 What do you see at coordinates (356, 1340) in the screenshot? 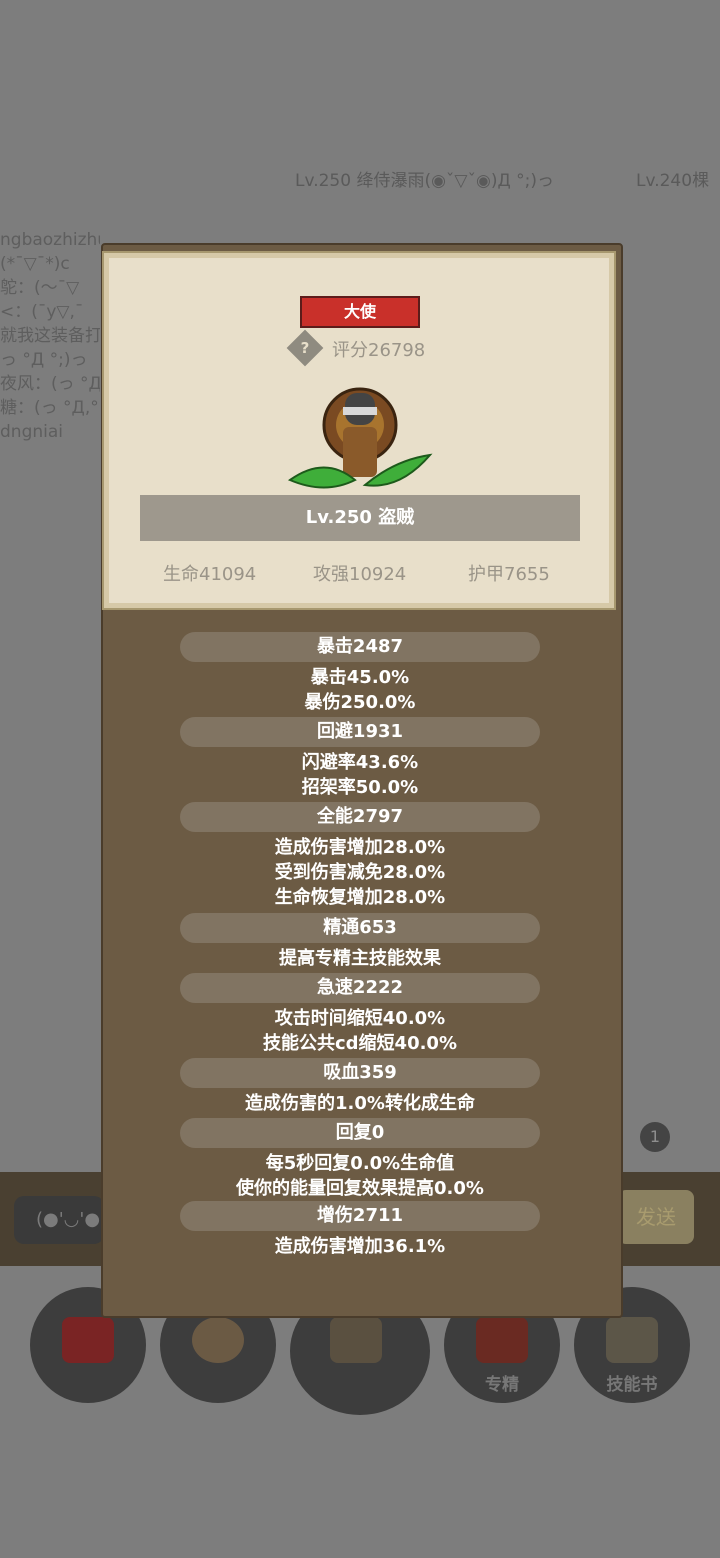
I see `chest-icon` at bounding box center [356, 1340].